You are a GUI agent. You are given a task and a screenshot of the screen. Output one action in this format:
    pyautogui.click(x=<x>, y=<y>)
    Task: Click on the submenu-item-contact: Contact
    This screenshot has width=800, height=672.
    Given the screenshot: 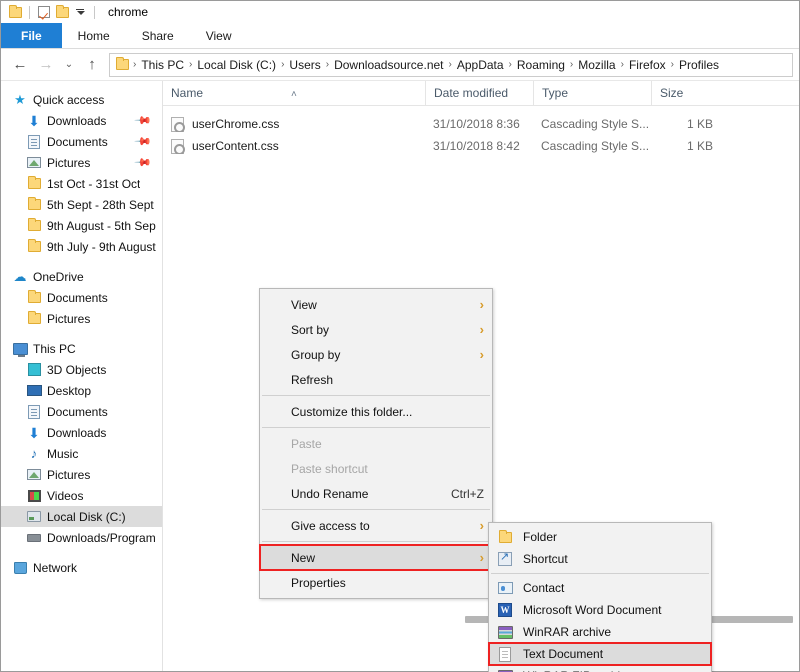 What is the action you would take?
    pyautogui.click(x=600, y=588)
    